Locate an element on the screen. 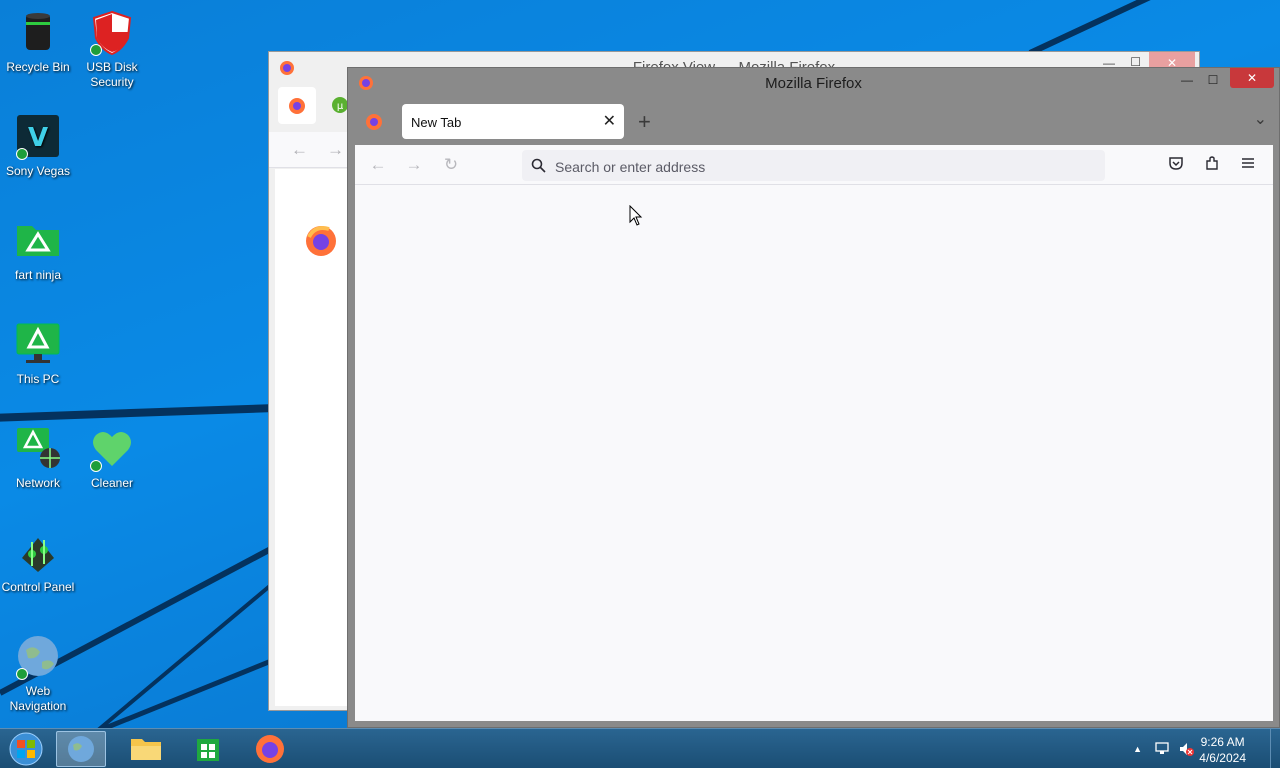 The height and width of the screenshot is (768, 1280). mouse-cursor-icon is located at coordinates (636, 218).